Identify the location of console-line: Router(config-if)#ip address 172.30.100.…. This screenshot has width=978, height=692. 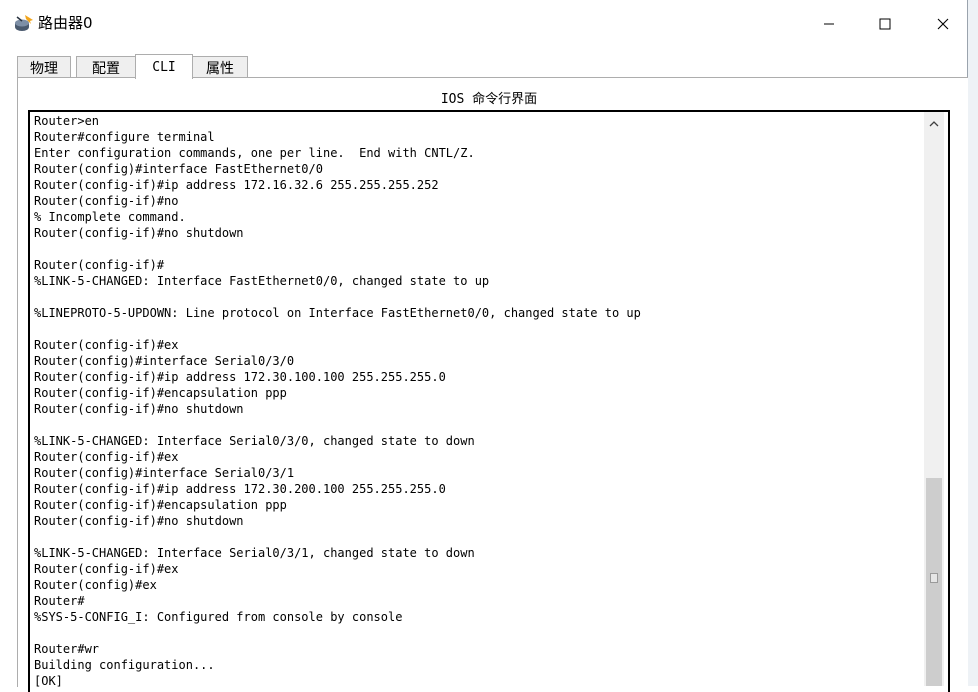
(240, 377).